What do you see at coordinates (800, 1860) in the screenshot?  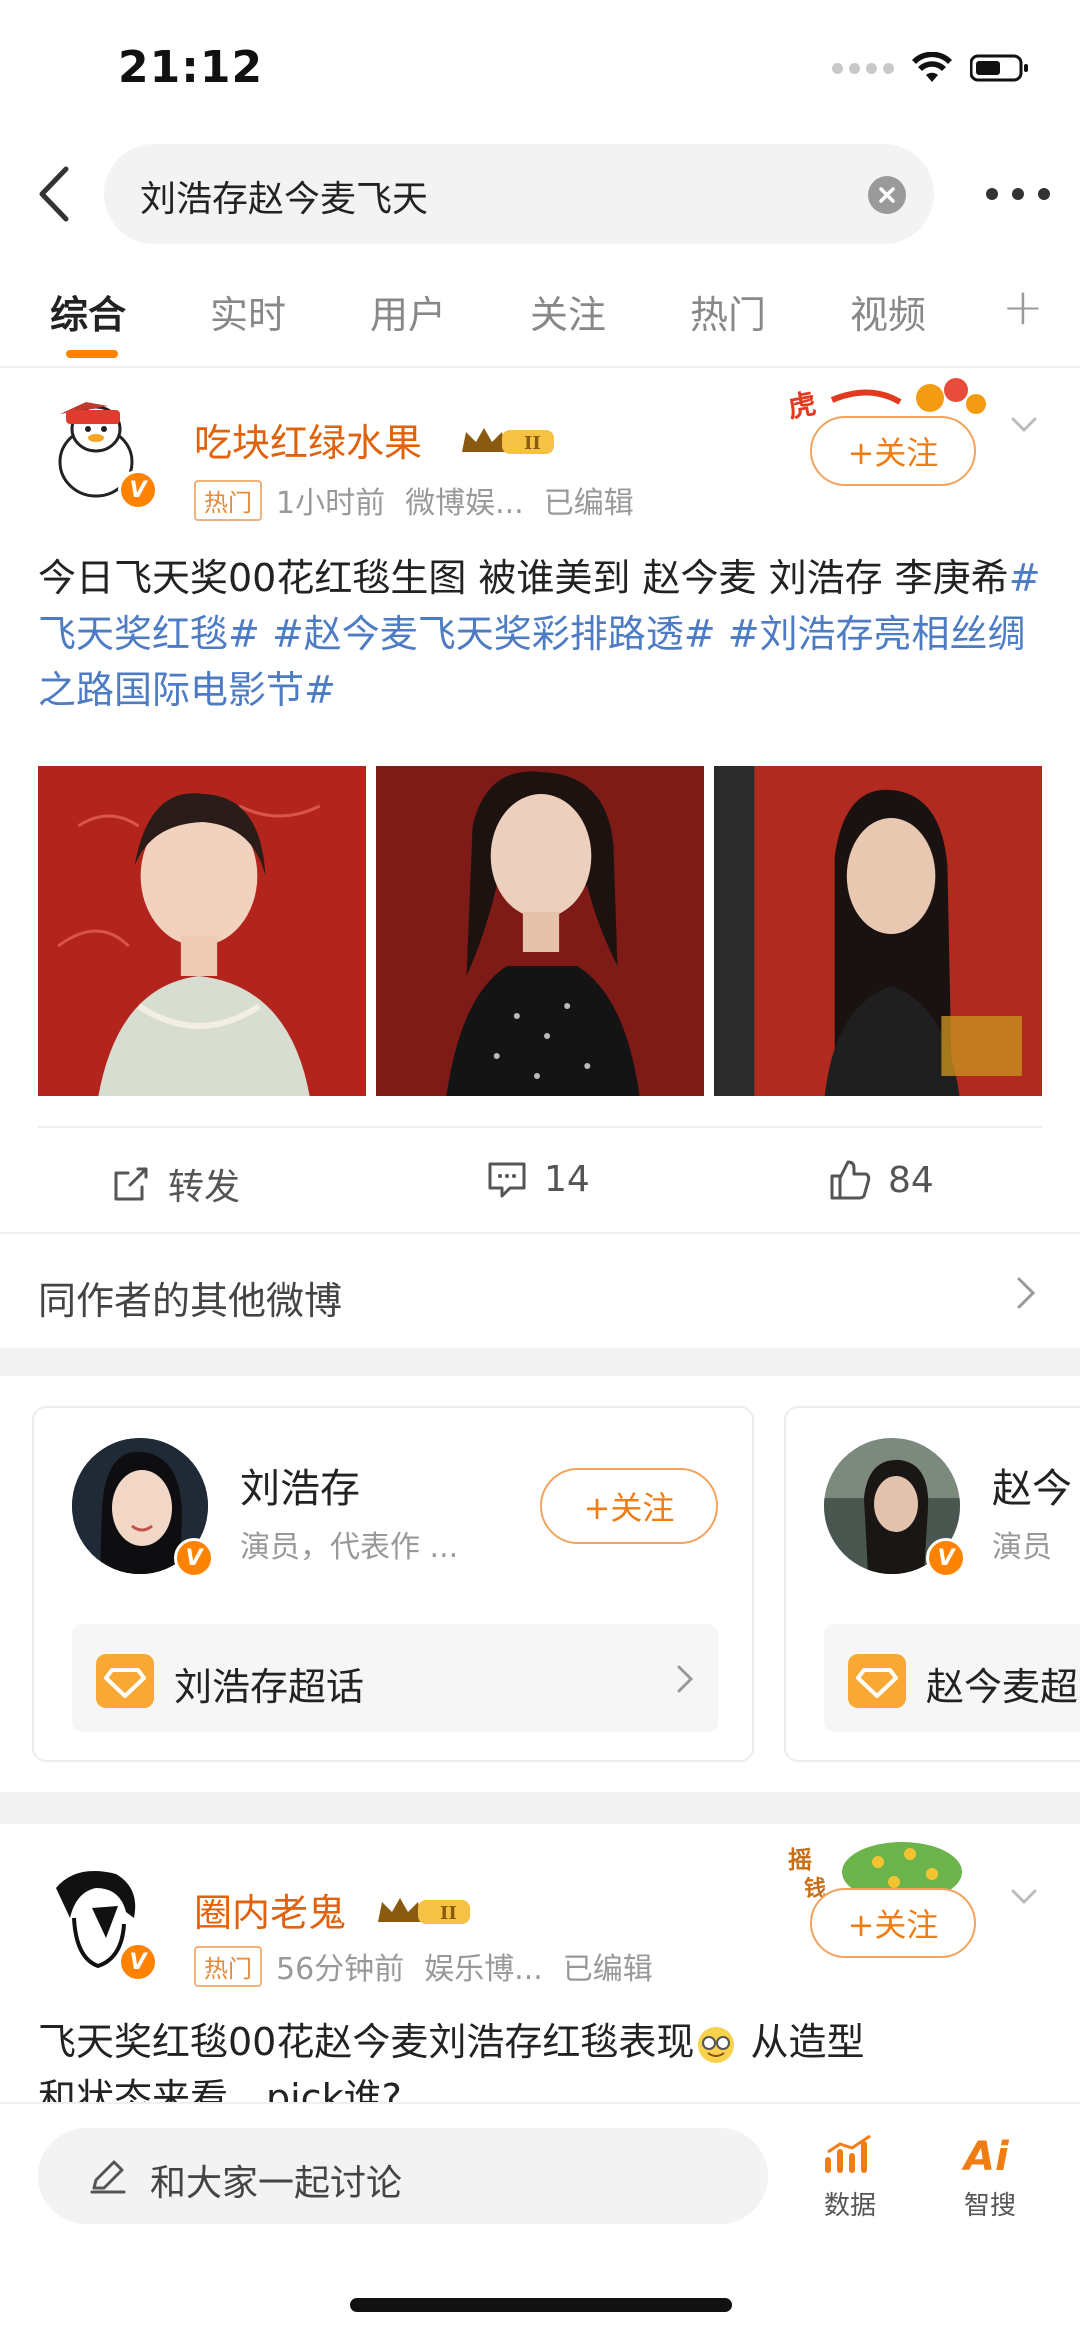 I see `svg-text: 摇` at bounding box center [800, 1860].